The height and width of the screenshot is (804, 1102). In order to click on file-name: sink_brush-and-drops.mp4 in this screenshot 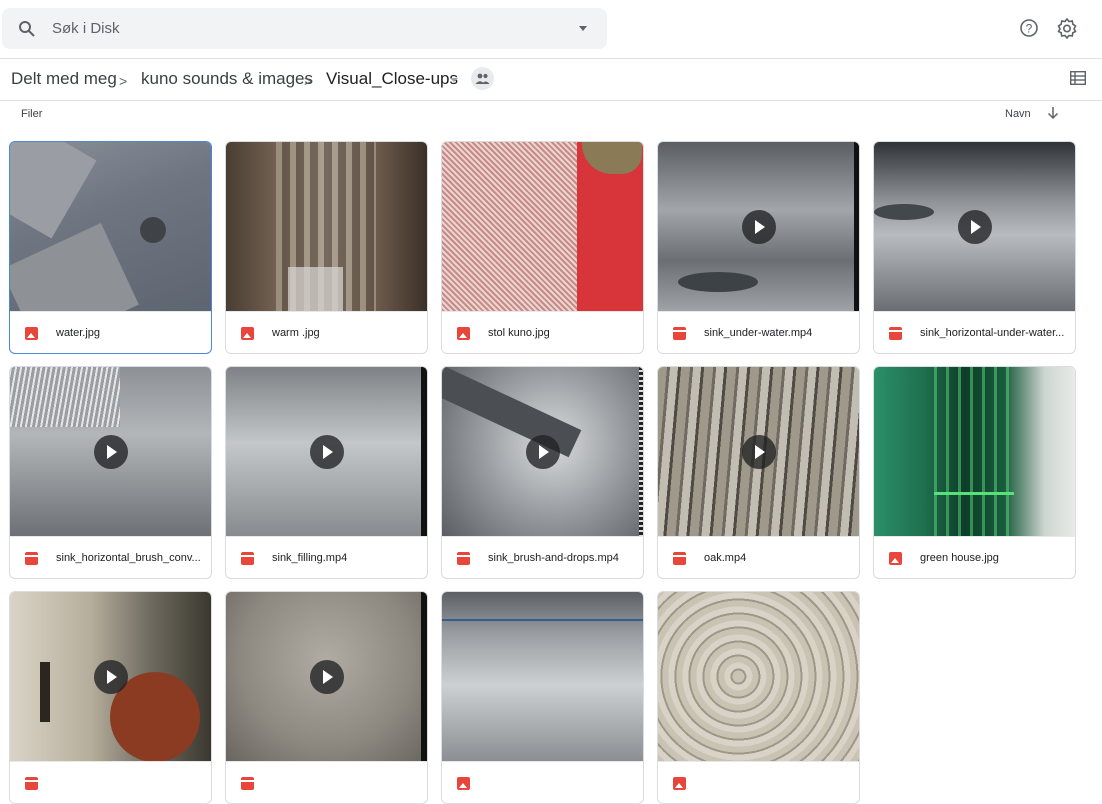, I will do `click(553, 558)`.